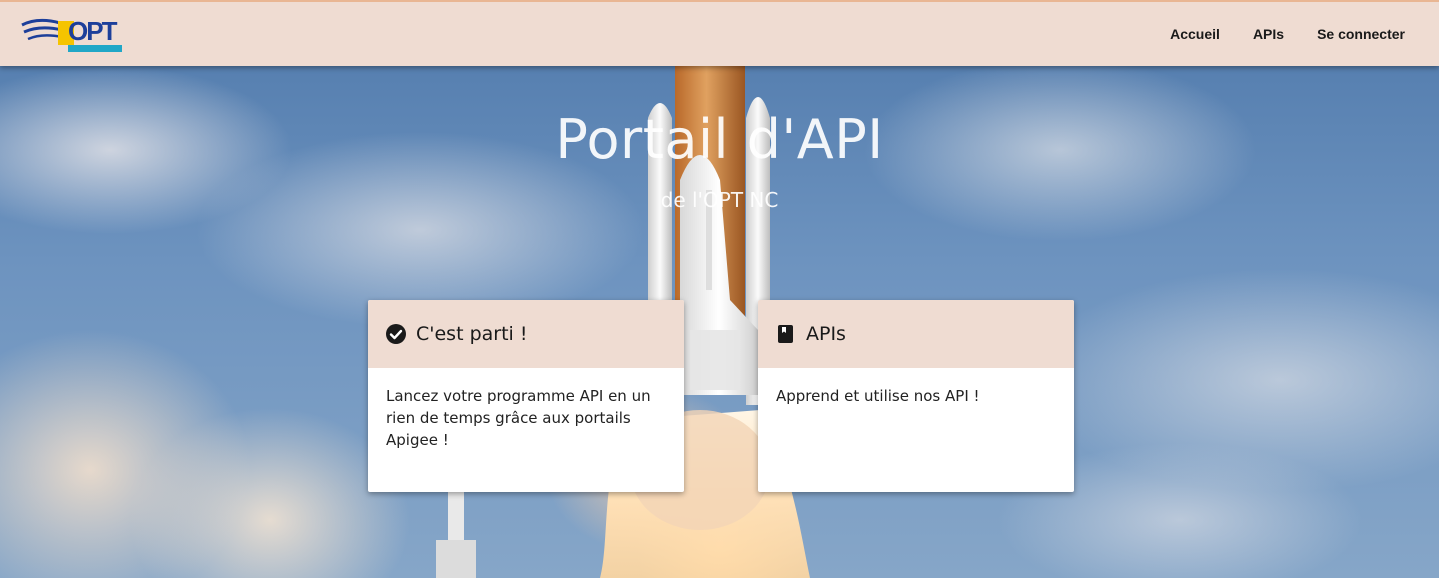  I want to click on main-nav: Accueil APIs Se connecter, so click(1271, 34).